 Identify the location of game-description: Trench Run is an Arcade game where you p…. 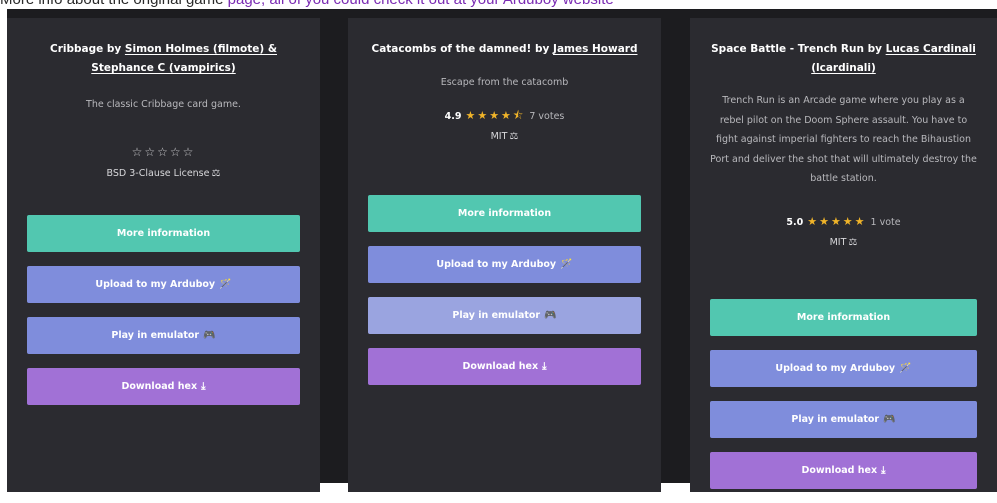
(843, 139).